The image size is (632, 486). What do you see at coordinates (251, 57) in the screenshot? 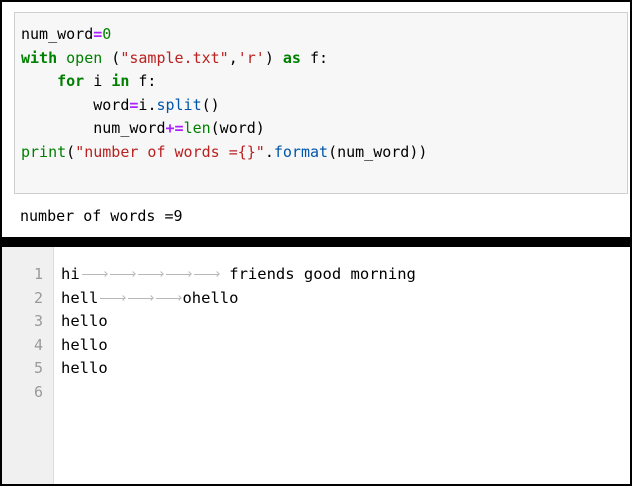
I see `code-token: 'r'` at bounding box center [251, 57].